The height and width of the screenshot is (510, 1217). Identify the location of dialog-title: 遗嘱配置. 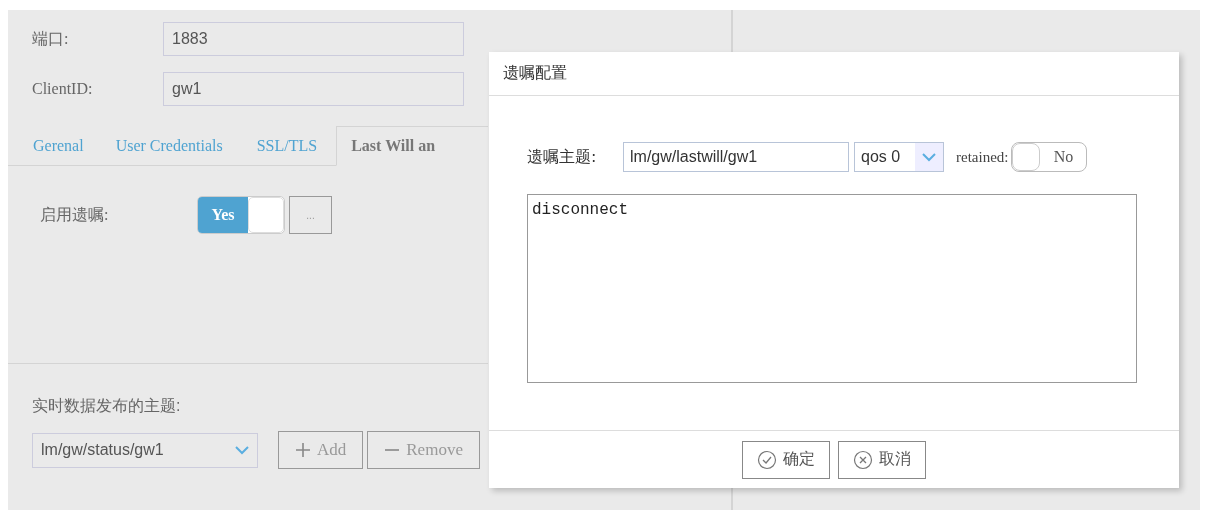
(535, 73).